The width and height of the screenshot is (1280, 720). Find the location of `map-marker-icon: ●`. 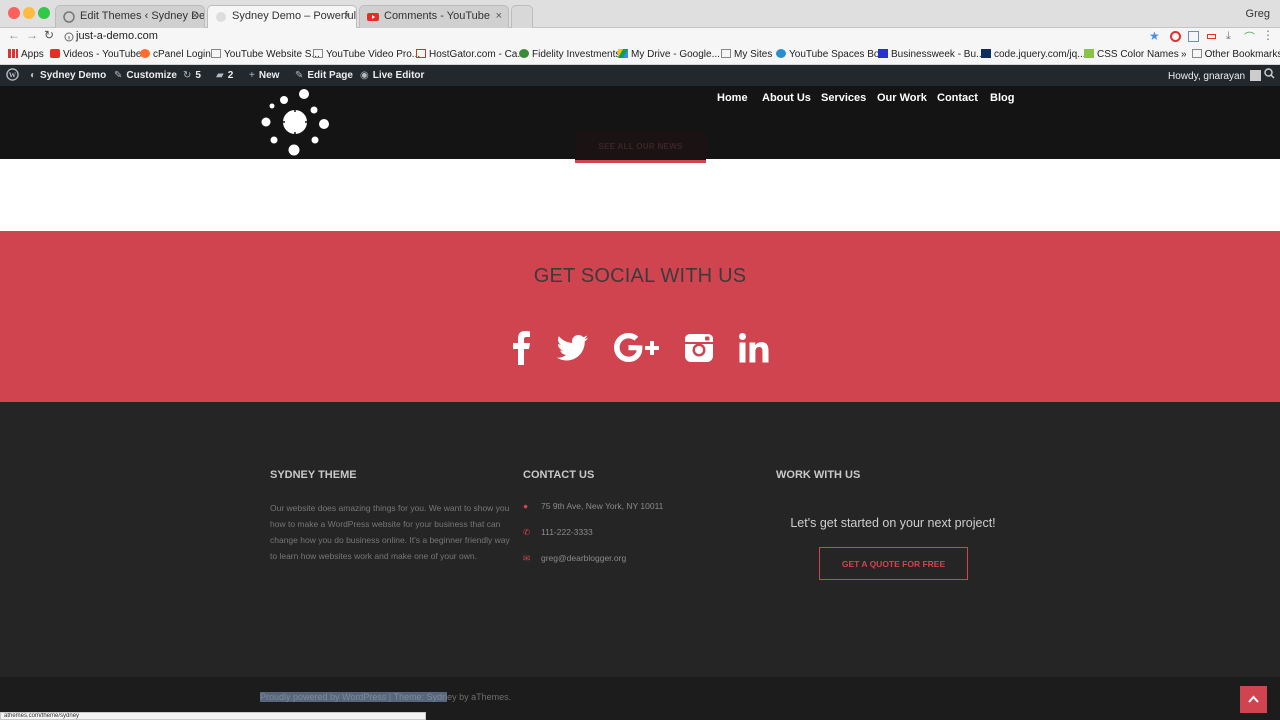

map-marker-icon: ● is located at coordinates (526, 506).